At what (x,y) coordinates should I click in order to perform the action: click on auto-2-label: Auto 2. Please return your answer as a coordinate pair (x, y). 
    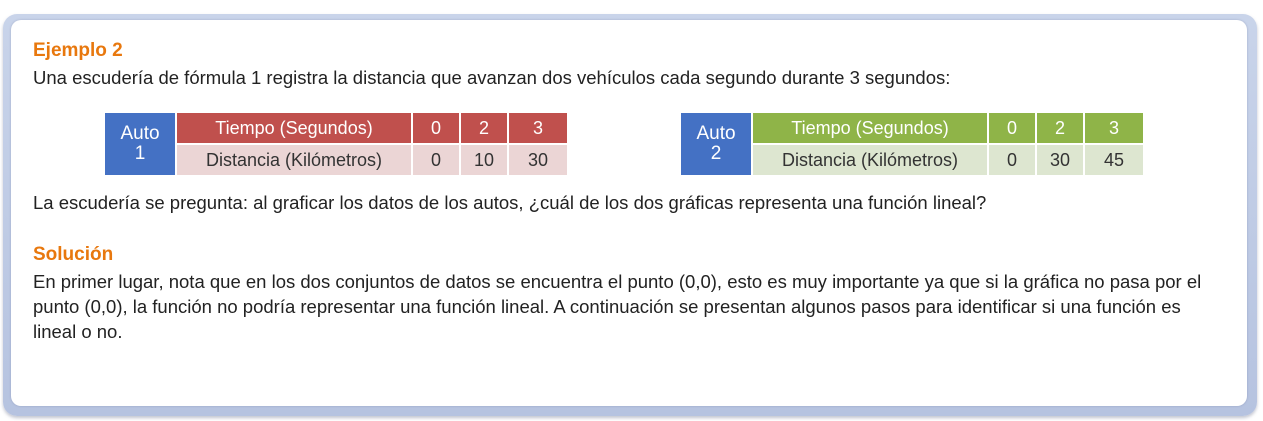
    Looking at the image, I should click on (716, 144).